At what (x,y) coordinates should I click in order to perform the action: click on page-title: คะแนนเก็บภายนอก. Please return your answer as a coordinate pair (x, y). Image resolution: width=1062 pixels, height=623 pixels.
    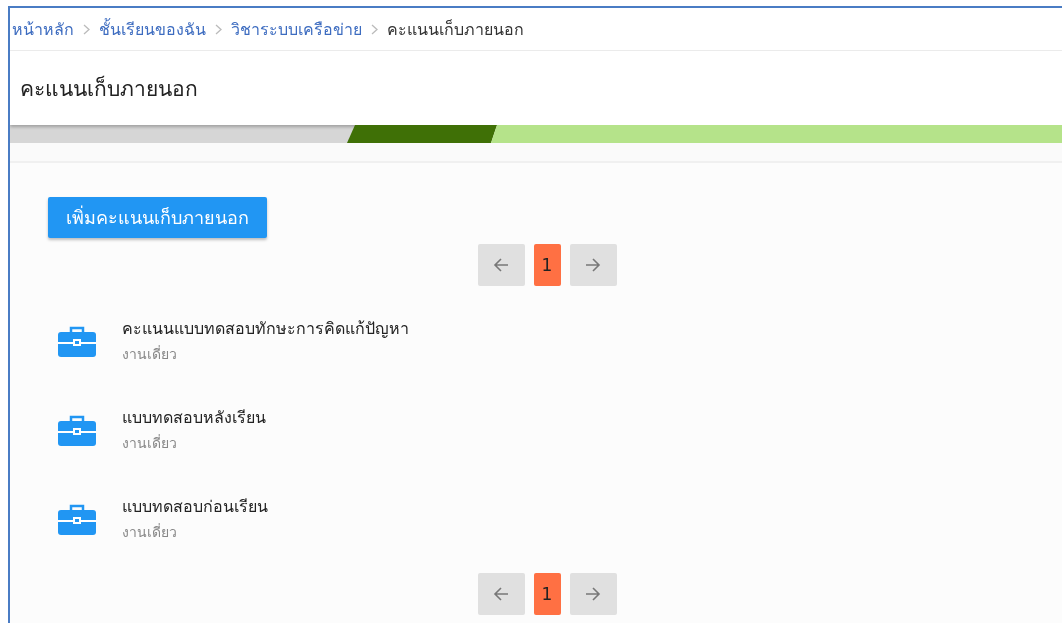
    Looking at the image, I should click on (109, 88).